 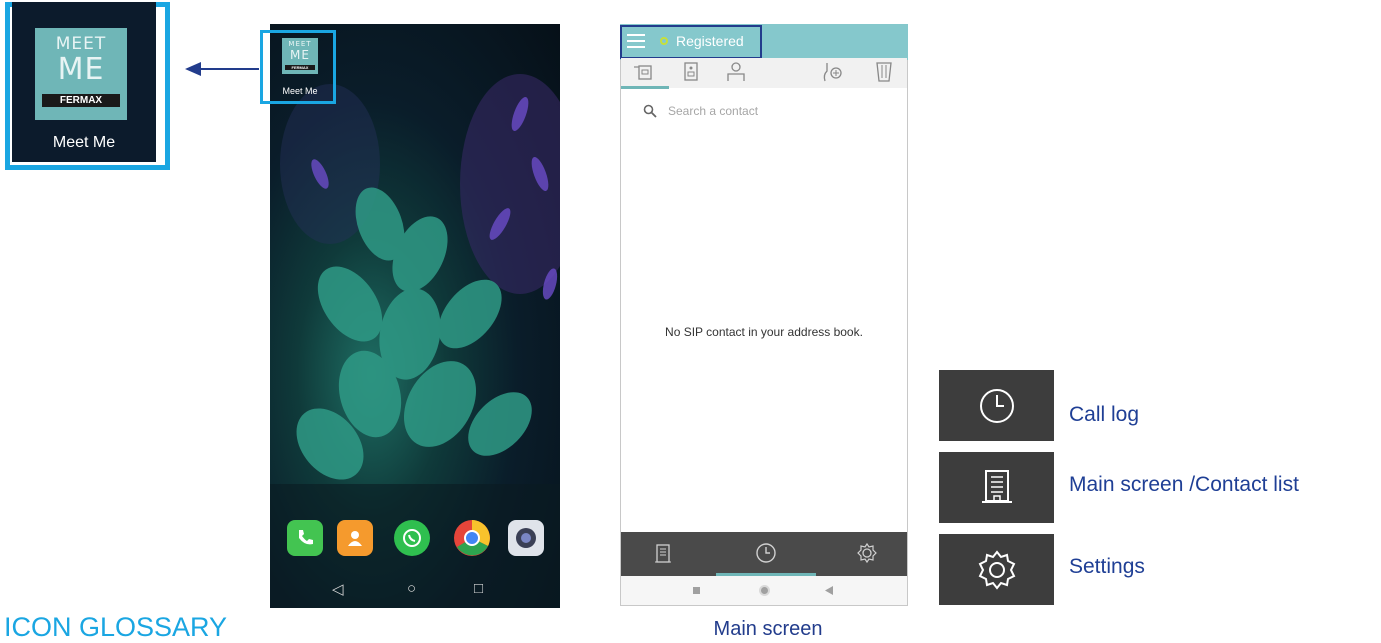 I want to click on back-button: ◁, so click(x=338, y=589).